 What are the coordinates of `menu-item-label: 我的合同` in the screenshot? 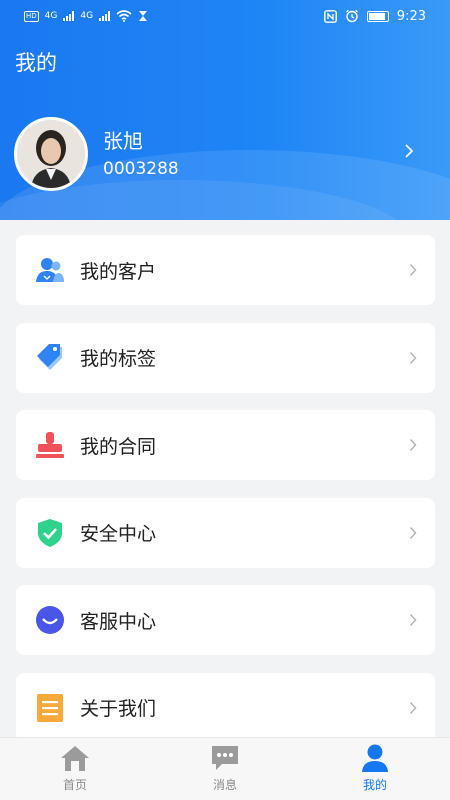 It's located at (118, 446).